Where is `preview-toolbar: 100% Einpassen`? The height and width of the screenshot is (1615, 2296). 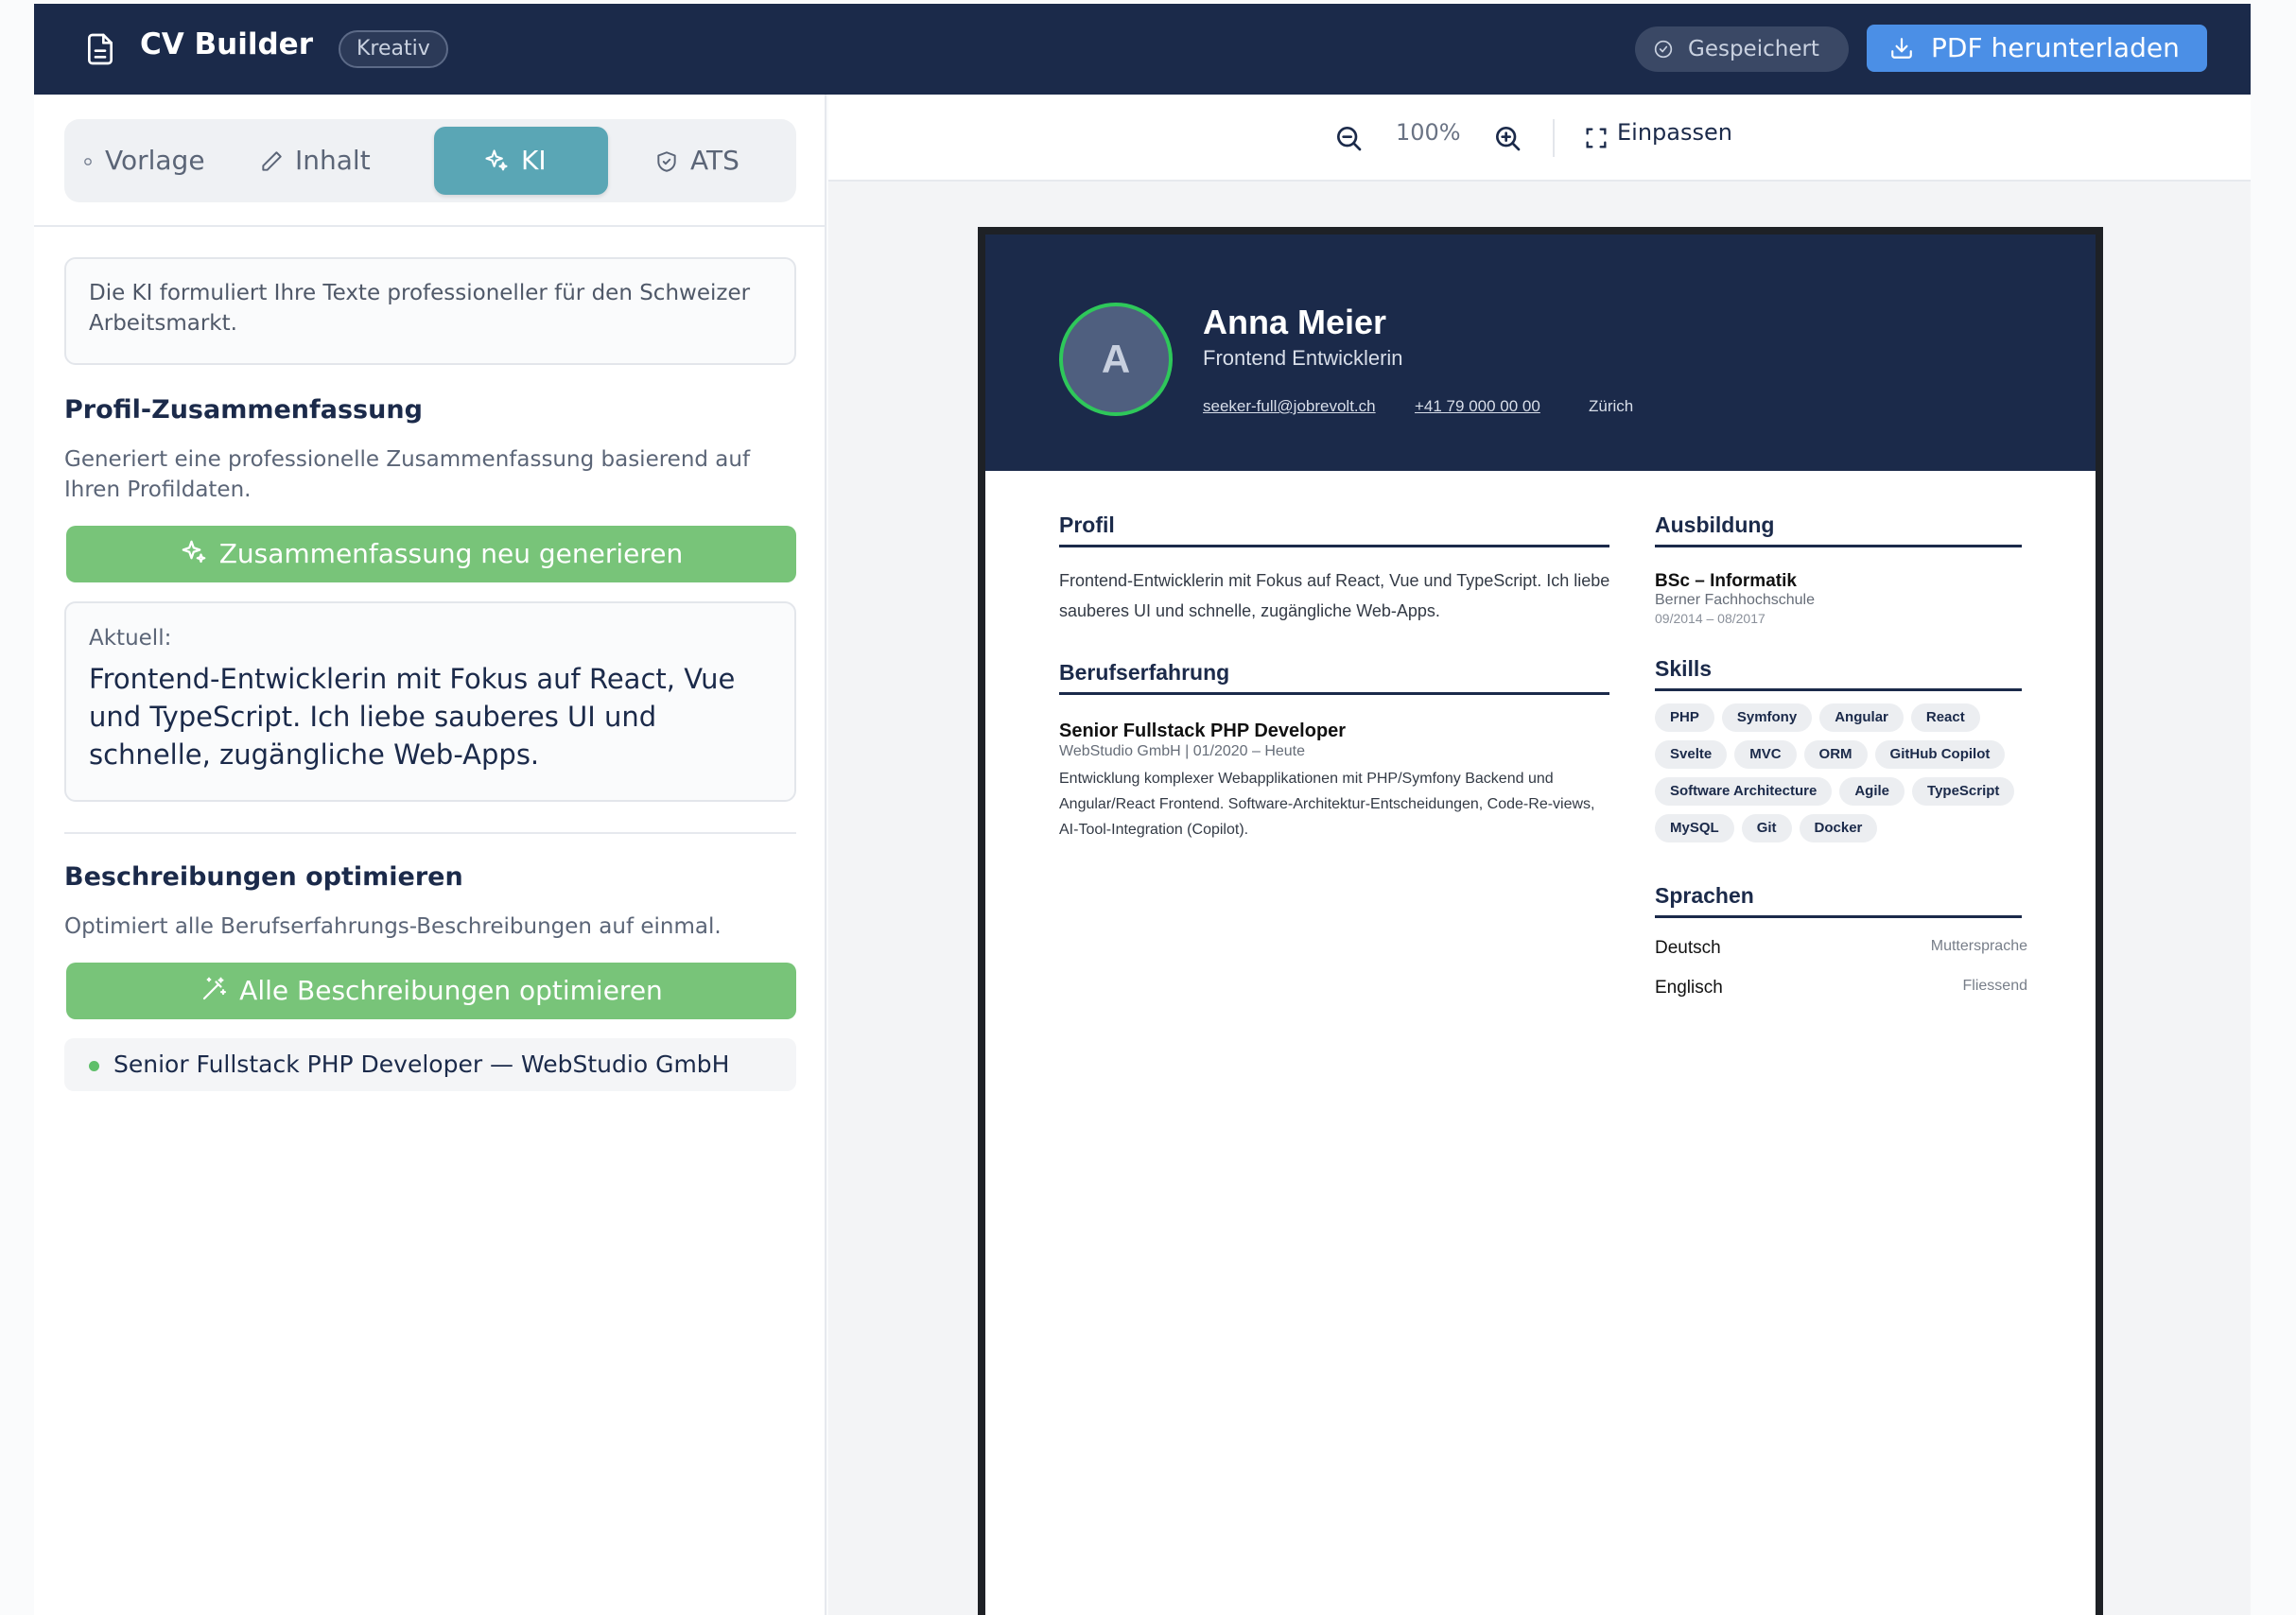
preview-toolbar: 100% Einpassen is located at coordinates (1540, 138).